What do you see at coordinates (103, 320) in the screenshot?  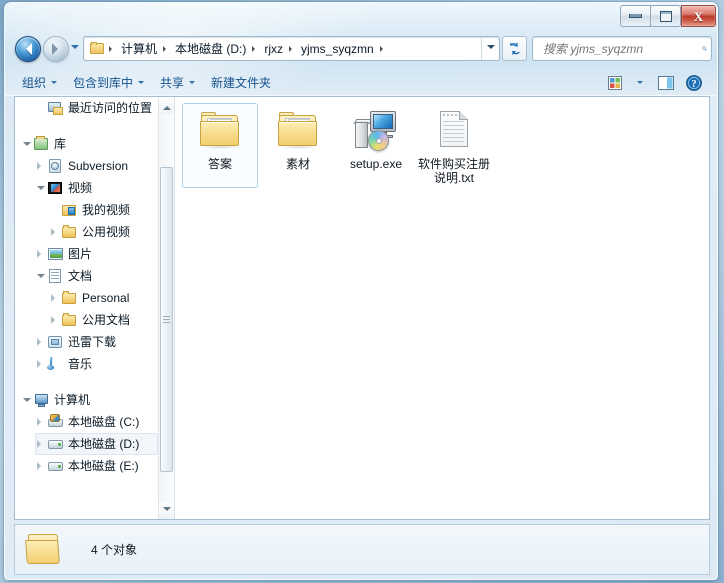 I see `sidebar-item-10: 公用文档` at bounding box center [103, 320].